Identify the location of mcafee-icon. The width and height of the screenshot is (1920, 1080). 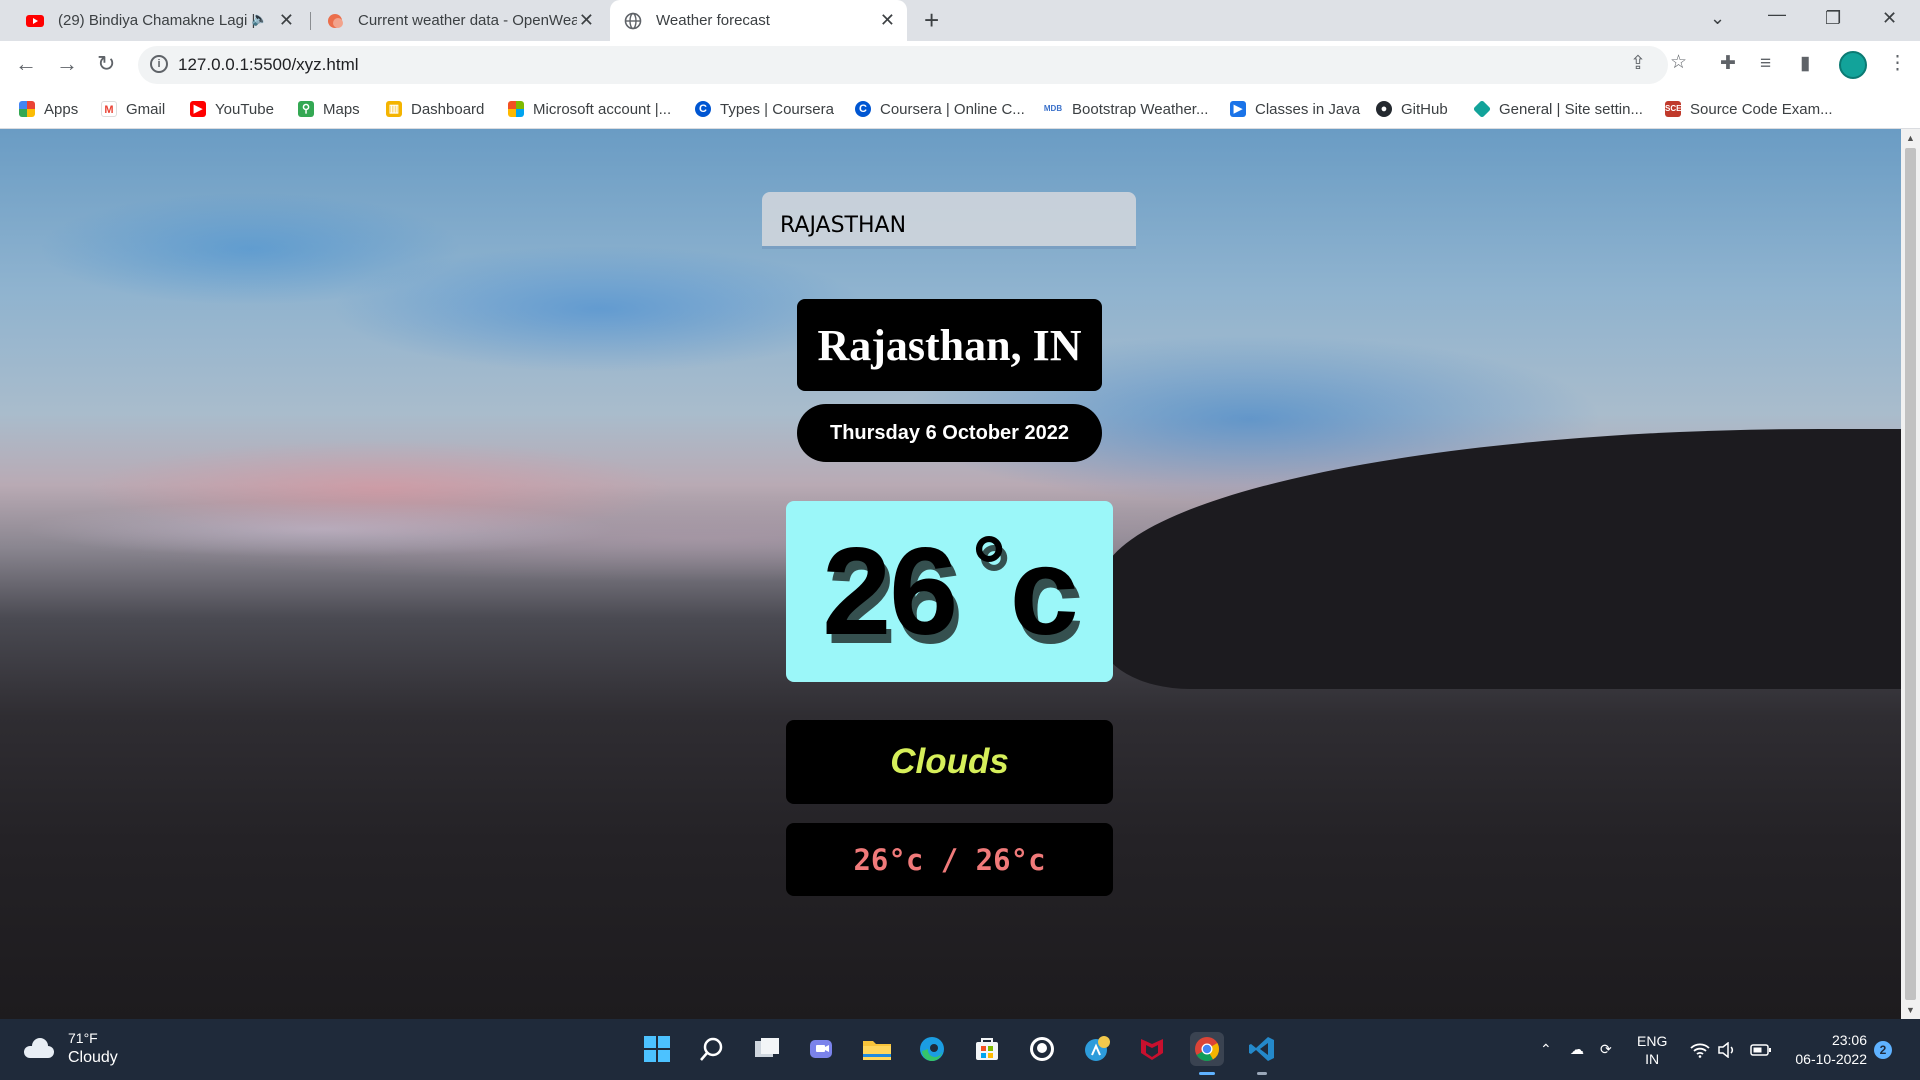
(1152, 1049).